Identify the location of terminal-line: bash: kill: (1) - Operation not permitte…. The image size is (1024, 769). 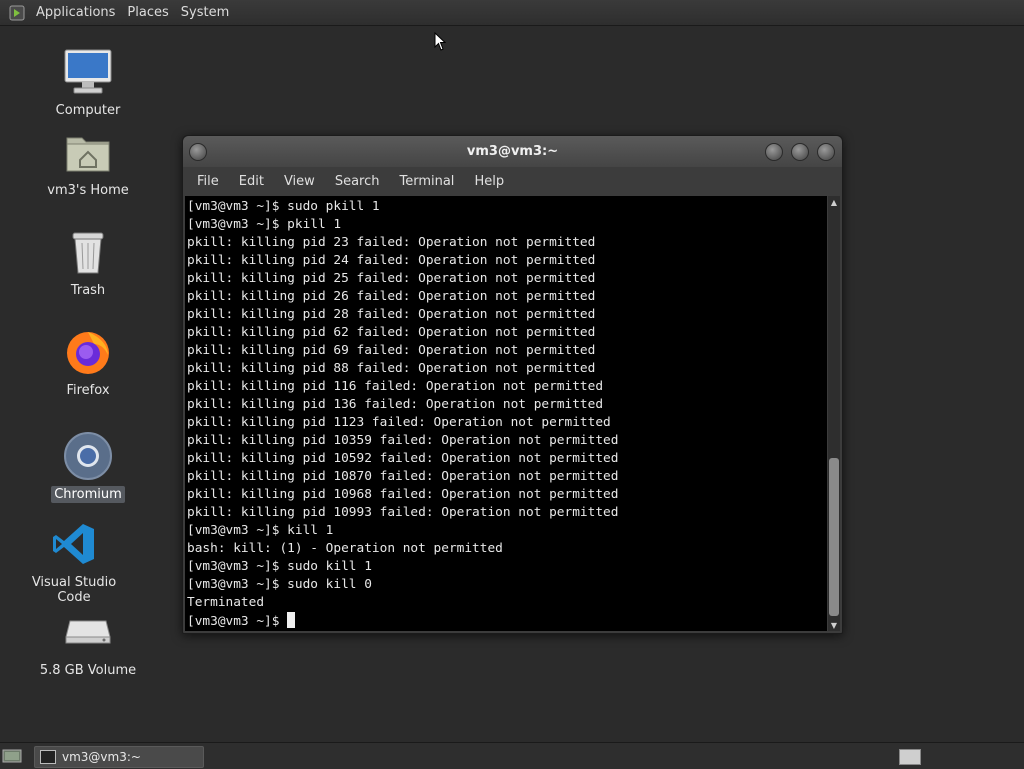
(345, 548).